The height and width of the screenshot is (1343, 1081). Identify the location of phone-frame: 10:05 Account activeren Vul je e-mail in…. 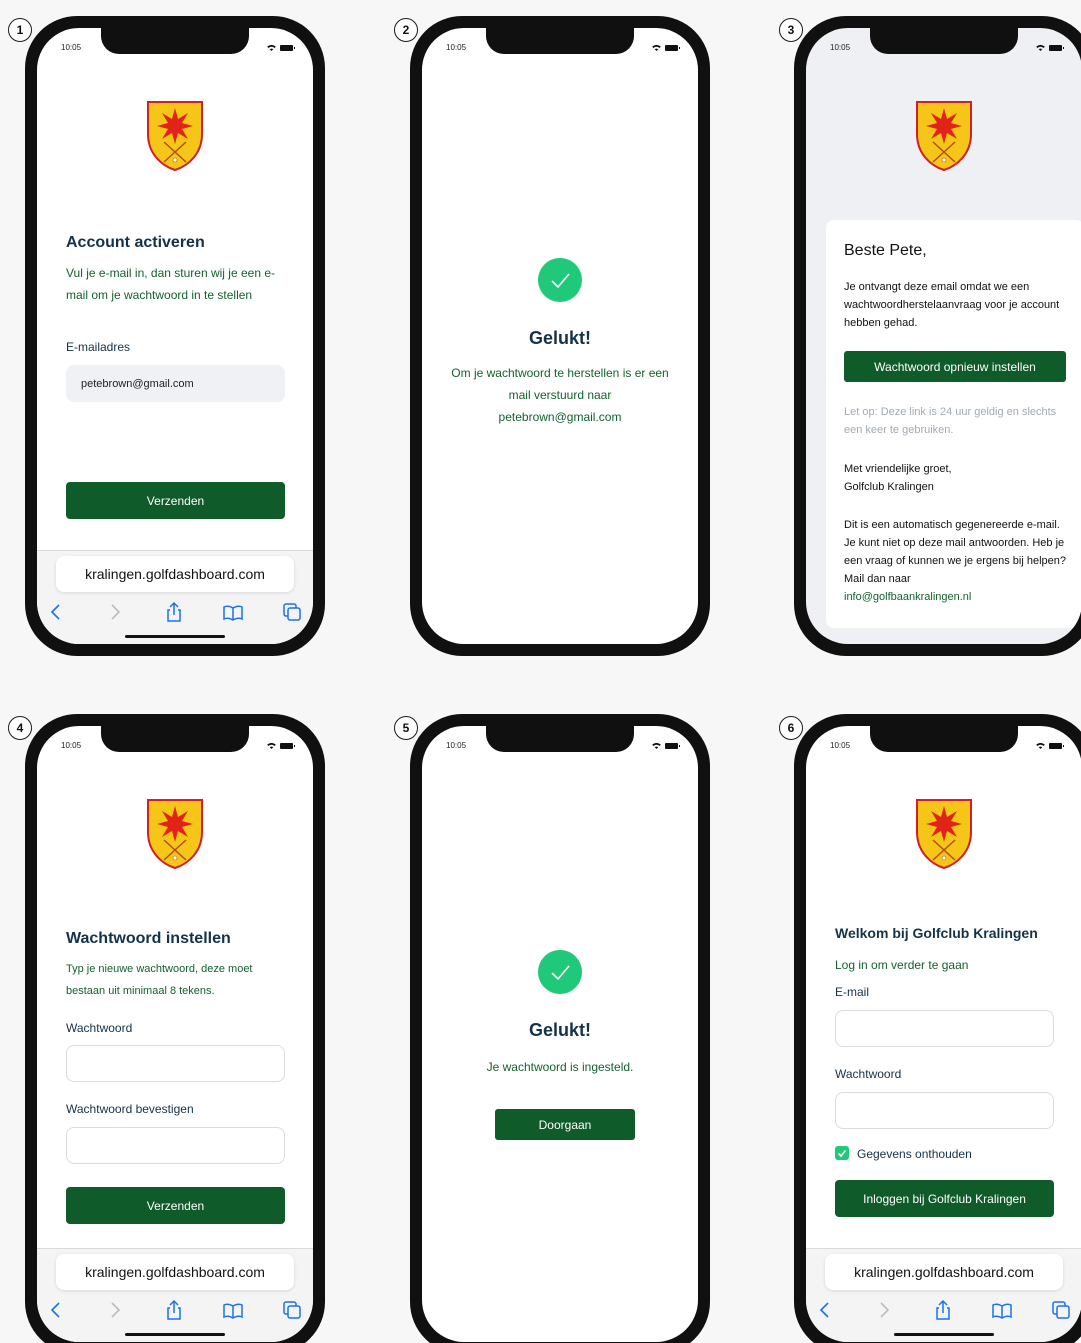
(175, 336).